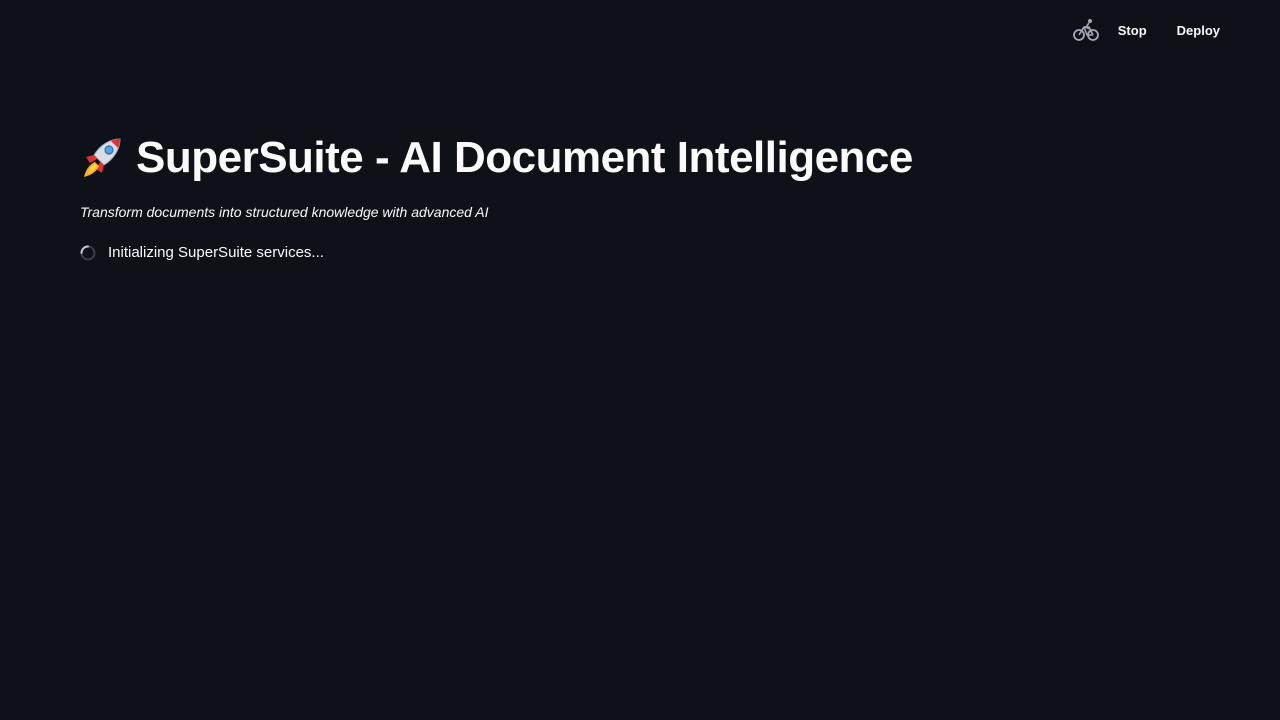 The image size is (1280, 720). I want to click on rocket-icon, so click(103, 158).